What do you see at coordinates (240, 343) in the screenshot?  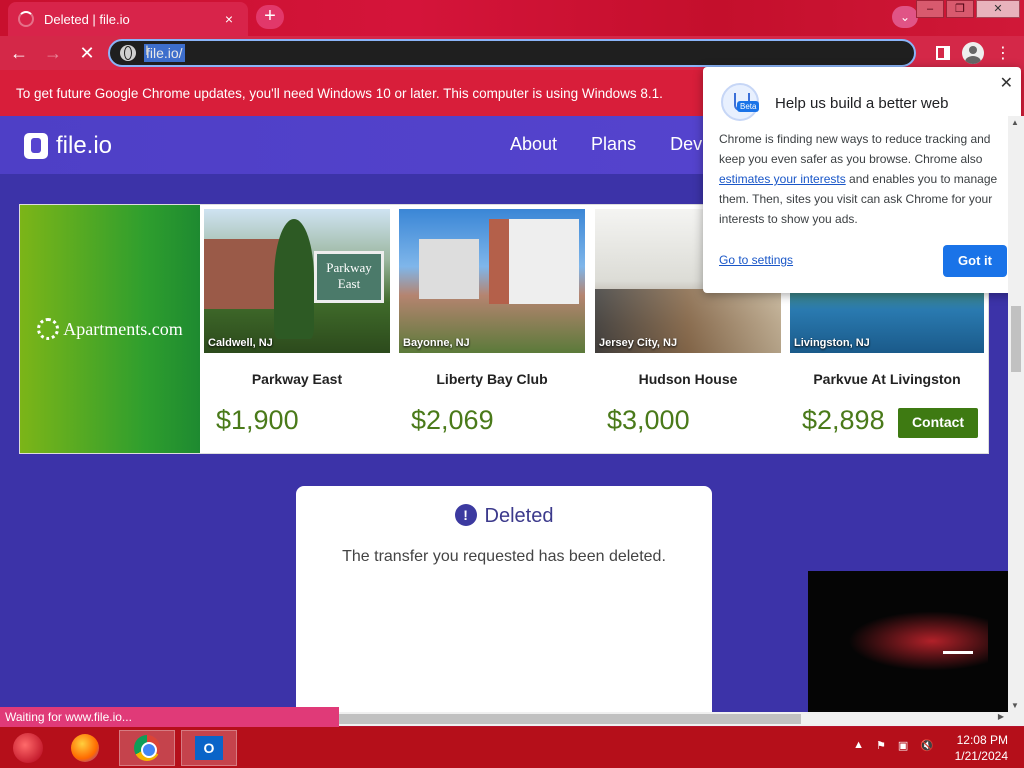 I see `listing-location: Caldwell, NJ` at bounding box center [240, 343].